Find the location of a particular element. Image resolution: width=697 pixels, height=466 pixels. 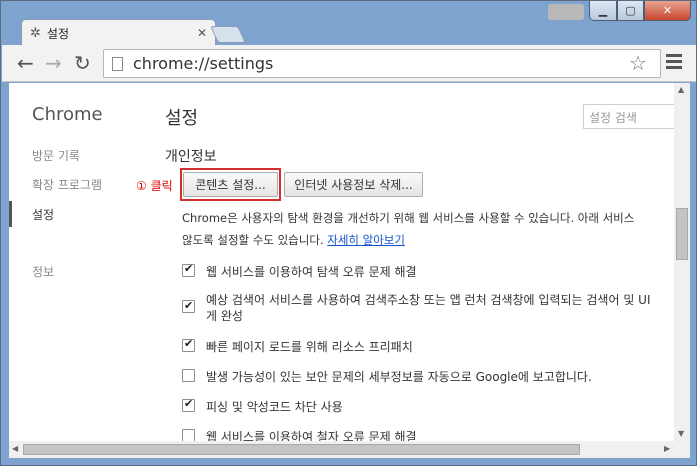

reload-icon: ↻ is located at coordinates (82, 63).